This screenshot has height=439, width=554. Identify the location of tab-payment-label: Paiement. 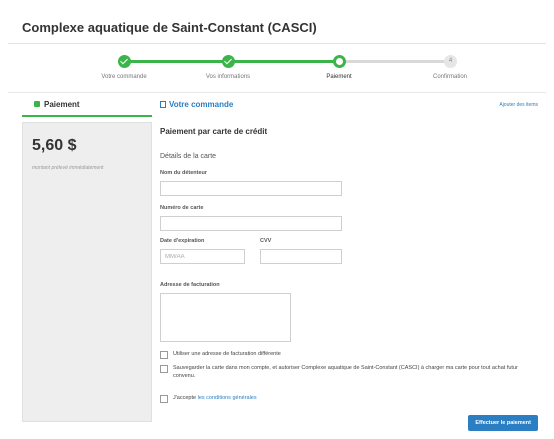
(62, 104).